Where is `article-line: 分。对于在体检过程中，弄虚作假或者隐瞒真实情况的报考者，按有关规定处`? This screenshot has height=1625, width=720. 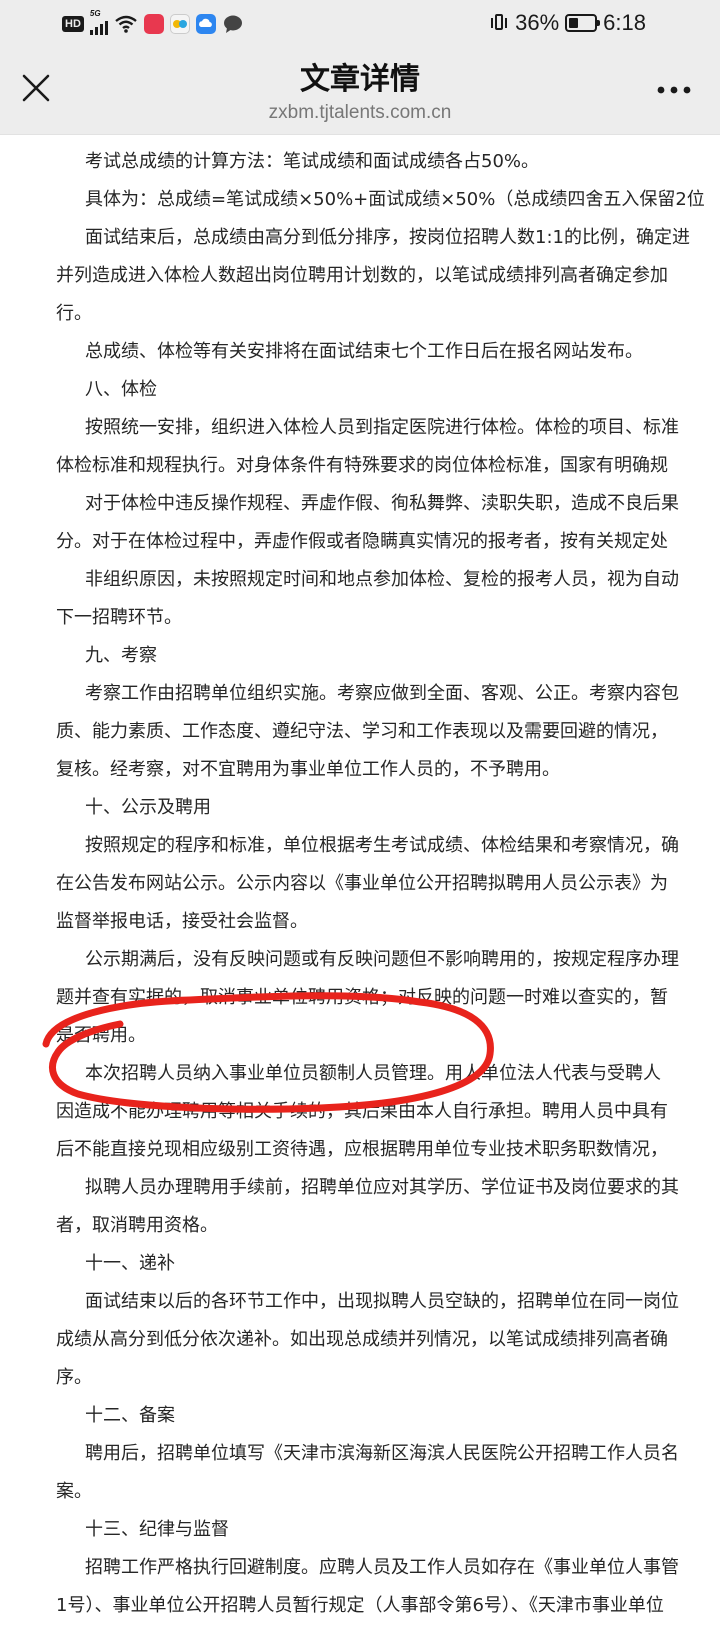 article-line: 分。对于在体检过程中，弄虚作假或者隐瞒真实情况的报考者，按有关规定处 is located at coordinates (362, 541).